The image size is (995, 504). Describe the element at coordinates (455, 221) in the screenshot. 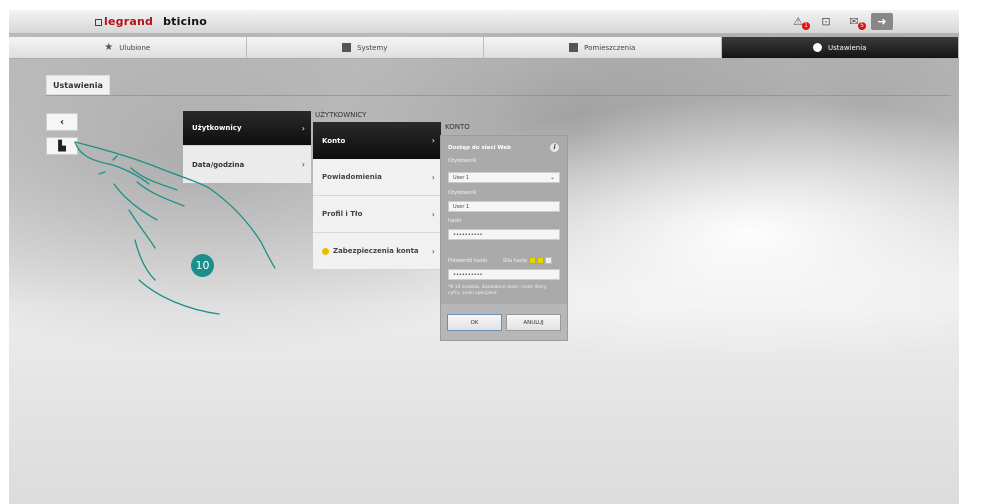

I see `password-label: hasło` at that location.